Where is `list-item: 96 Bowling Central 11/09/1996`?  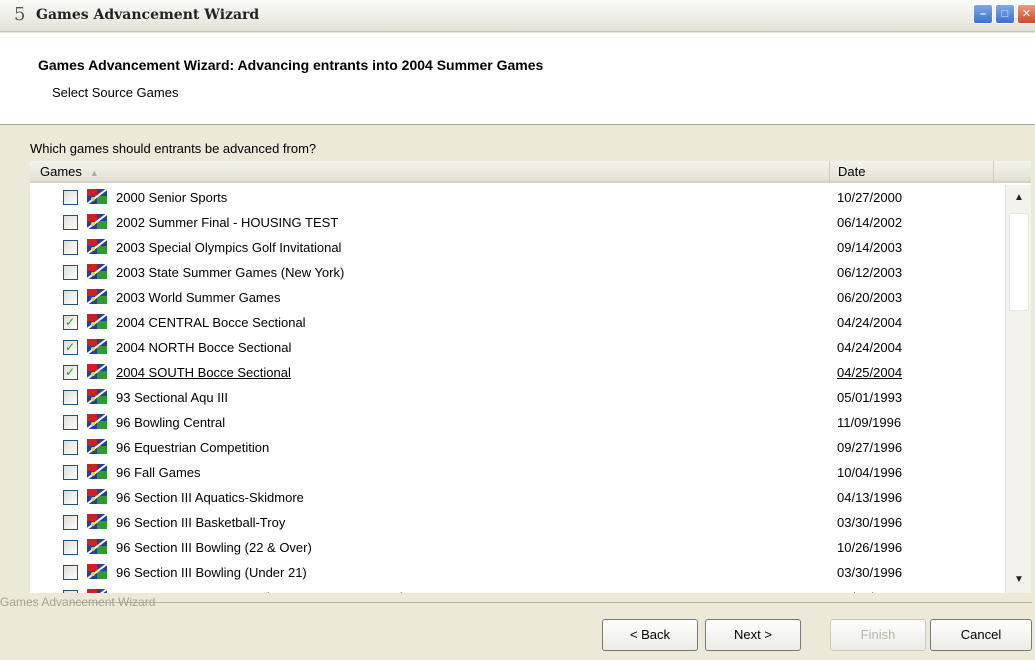 list-item: 96 Bowling Central 11/09/1996 is located at coordinates (517, 422).